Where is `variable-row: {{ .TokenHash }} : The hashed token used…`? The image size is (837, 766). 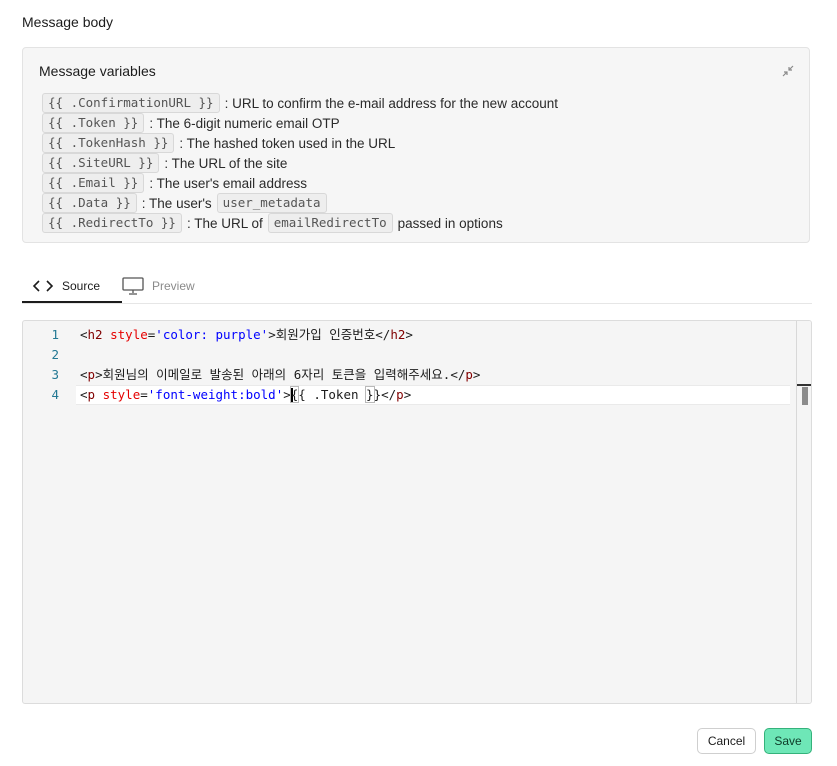
variable-row: {{ .TokenHash }} : The hashed token used… is located at coordinates (300, 143).